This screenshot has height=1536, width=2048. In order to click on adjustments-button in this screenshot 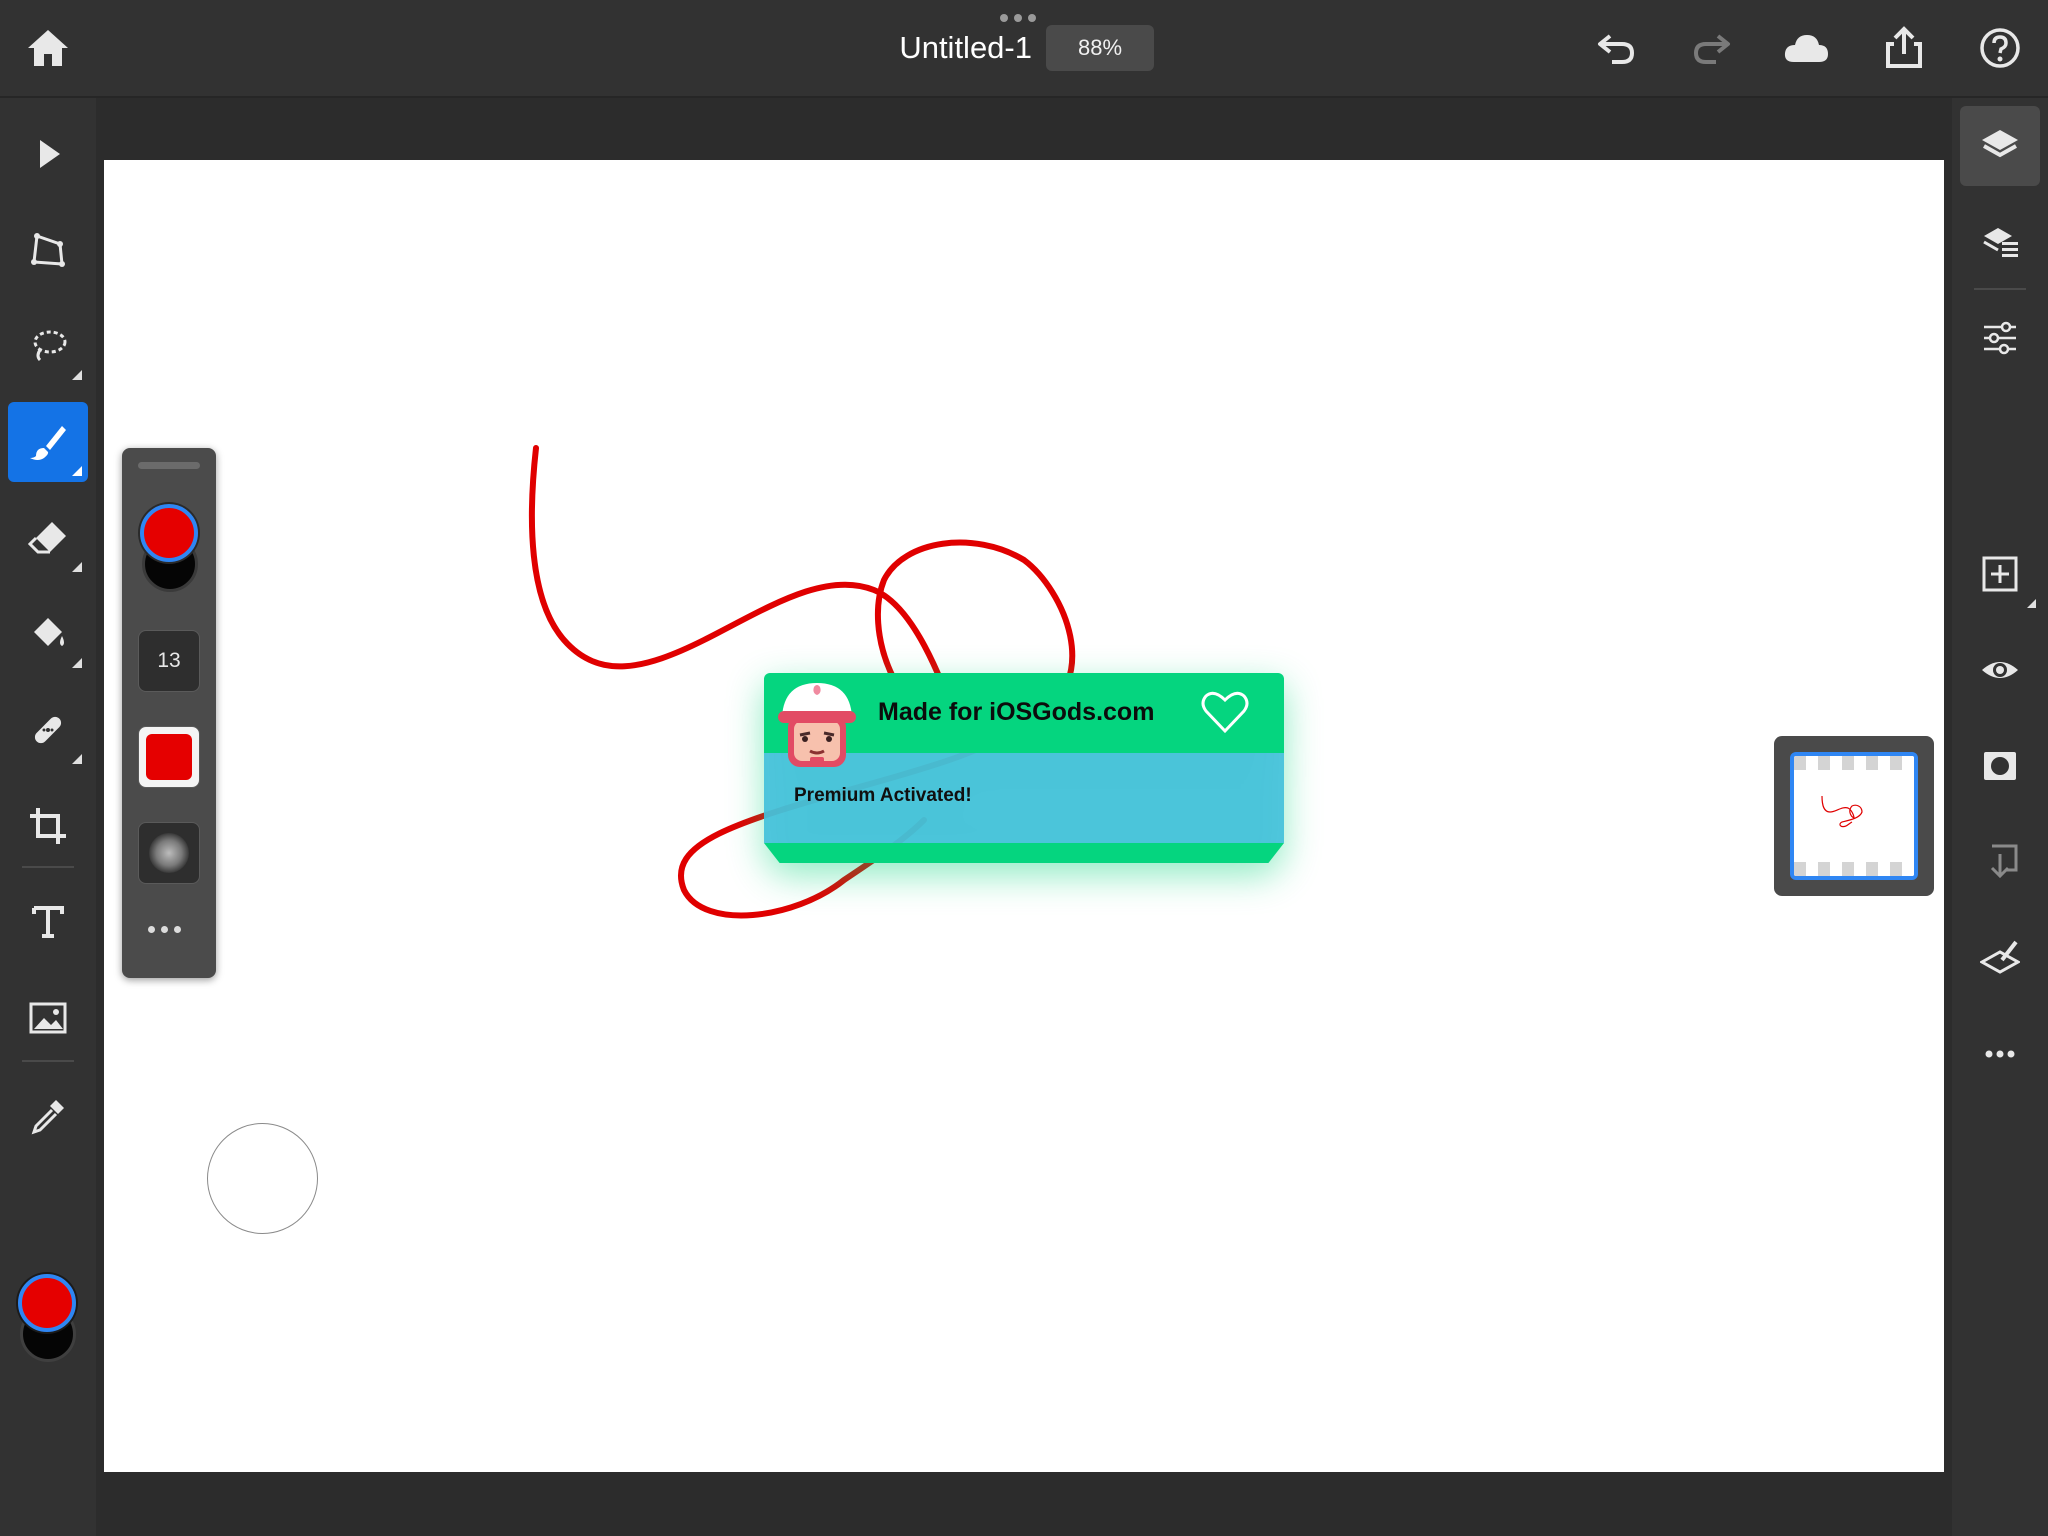, I will do `click(2000, 338)`.